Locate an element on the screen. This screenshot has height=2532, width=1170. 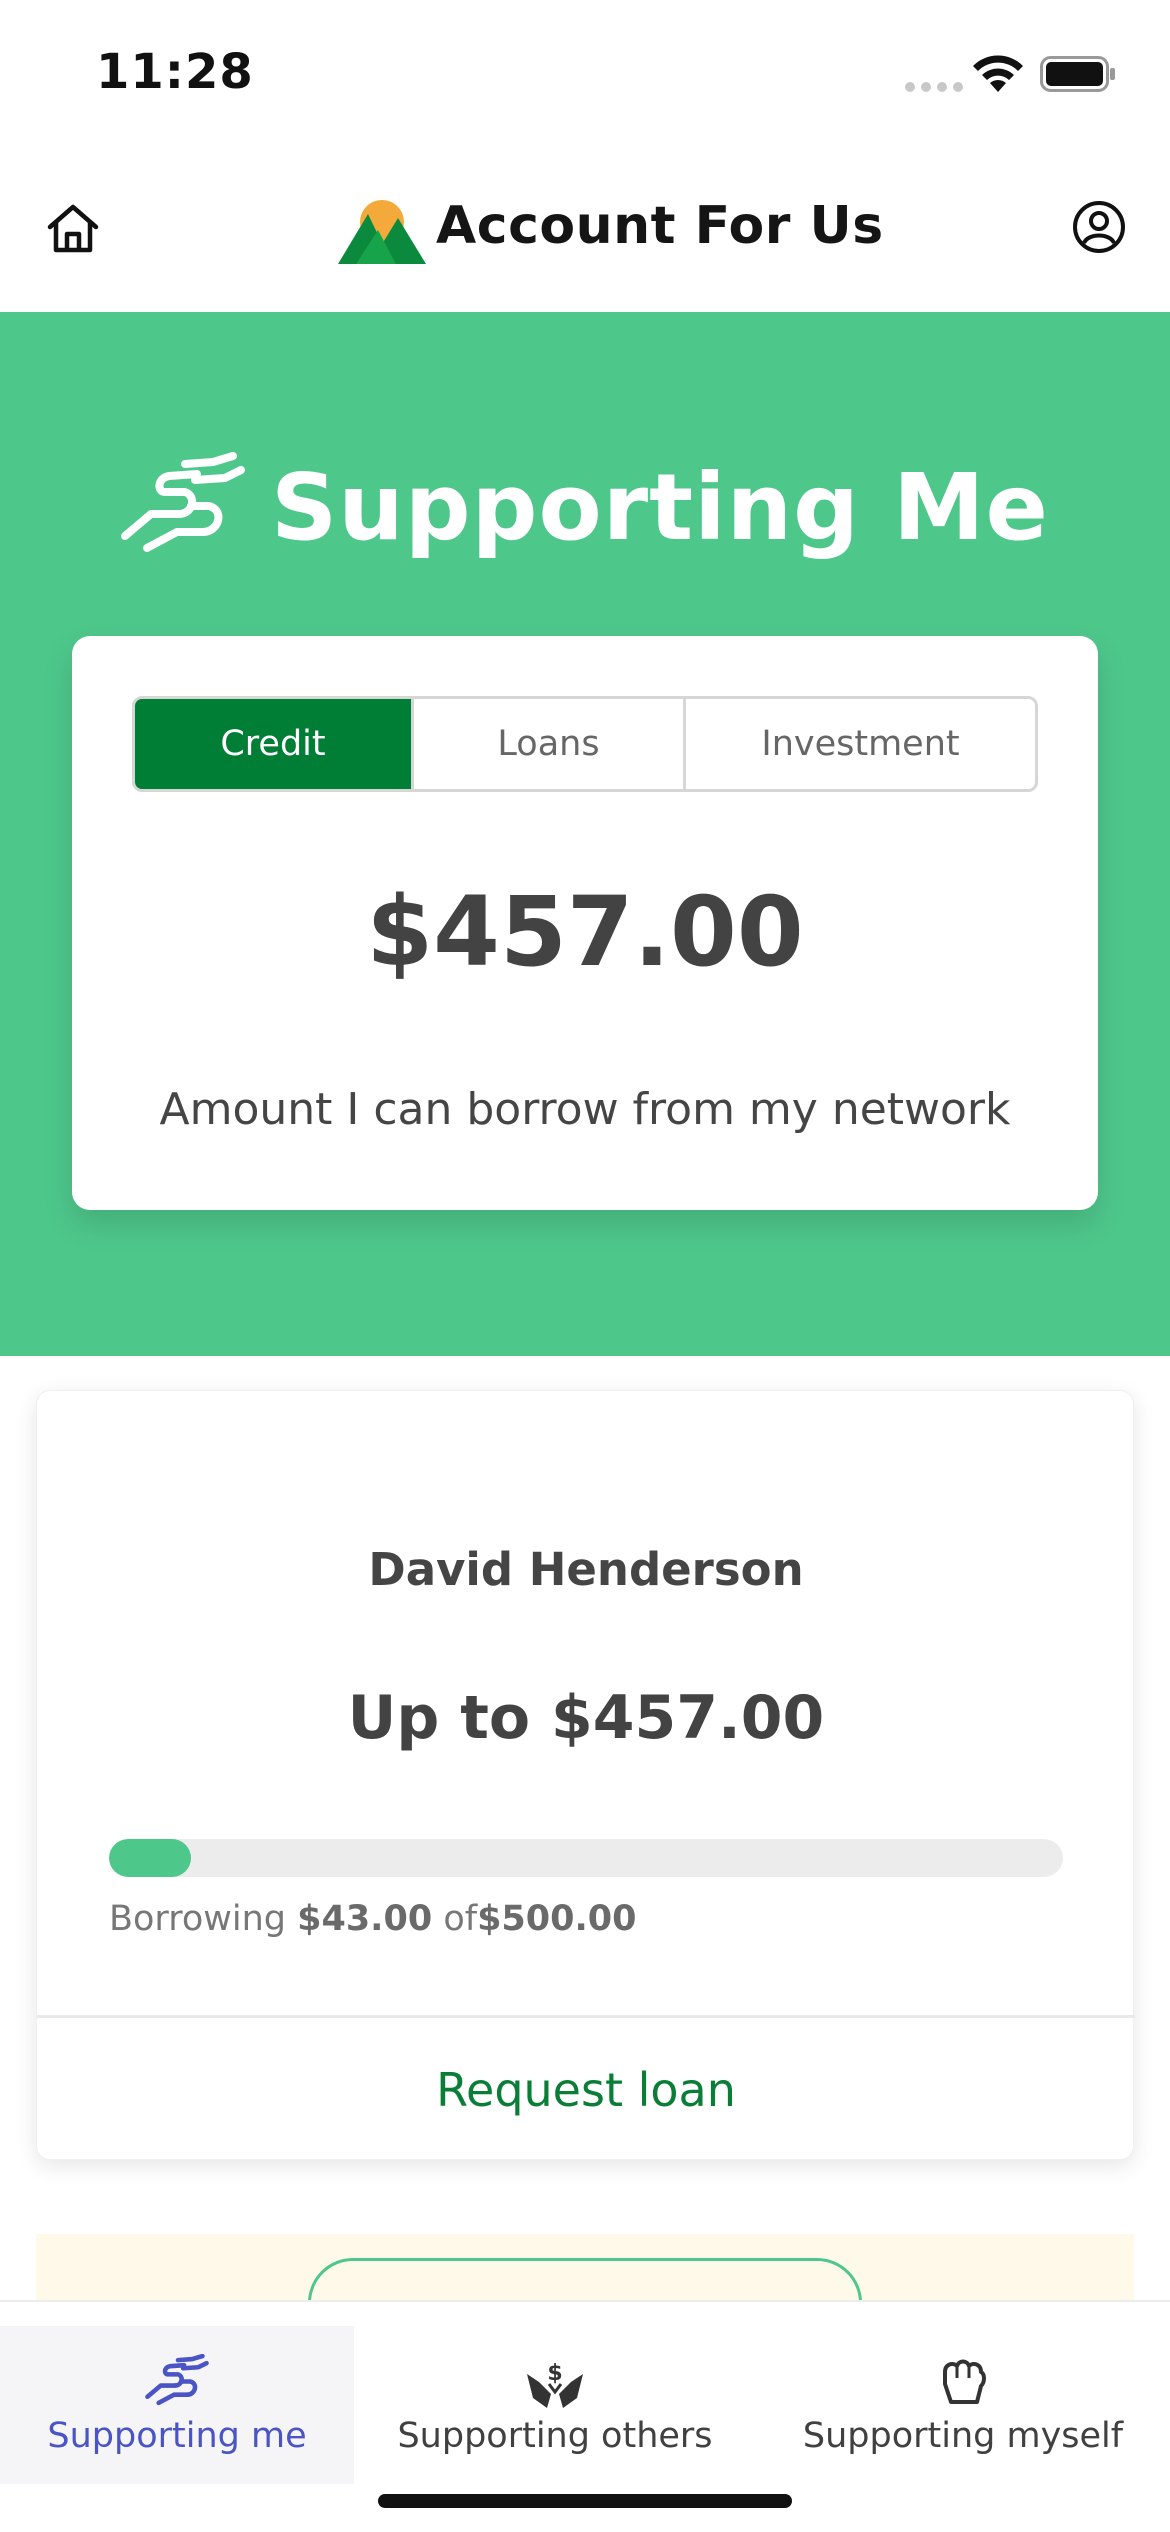
app-header: Account For Us is located at coordinates (585, 231).